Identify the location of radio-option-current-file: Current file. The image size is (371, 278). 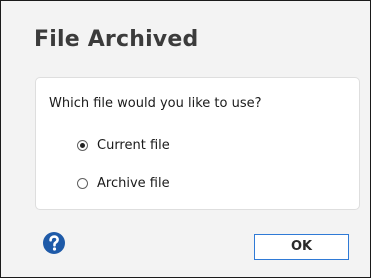
(123, 145).